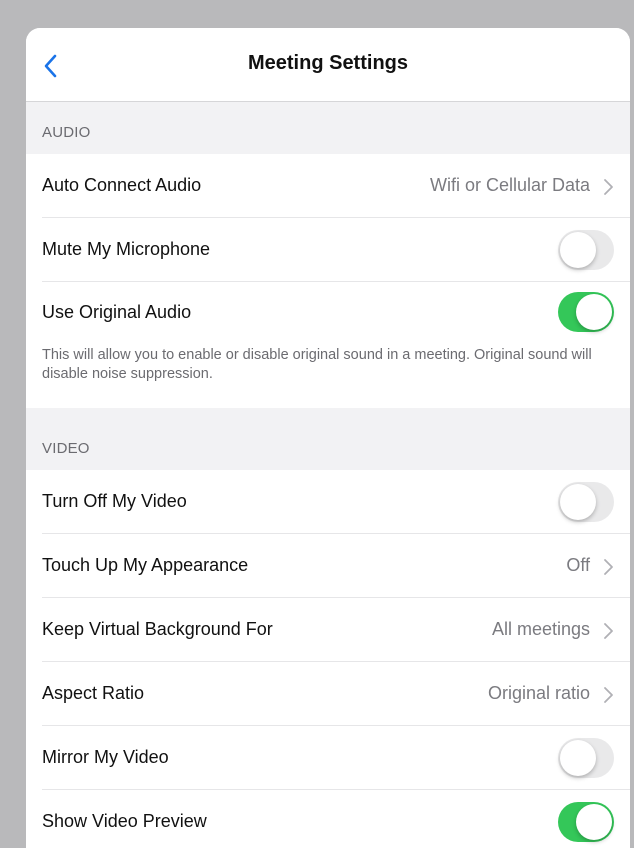 Image resolution: width=634 pixels, height=848 pixels. What do you see at coordinates (105, 757) in the screenshot?
I see `mirror-video-label: Mirror My Video` at bounding box center [105, 757].